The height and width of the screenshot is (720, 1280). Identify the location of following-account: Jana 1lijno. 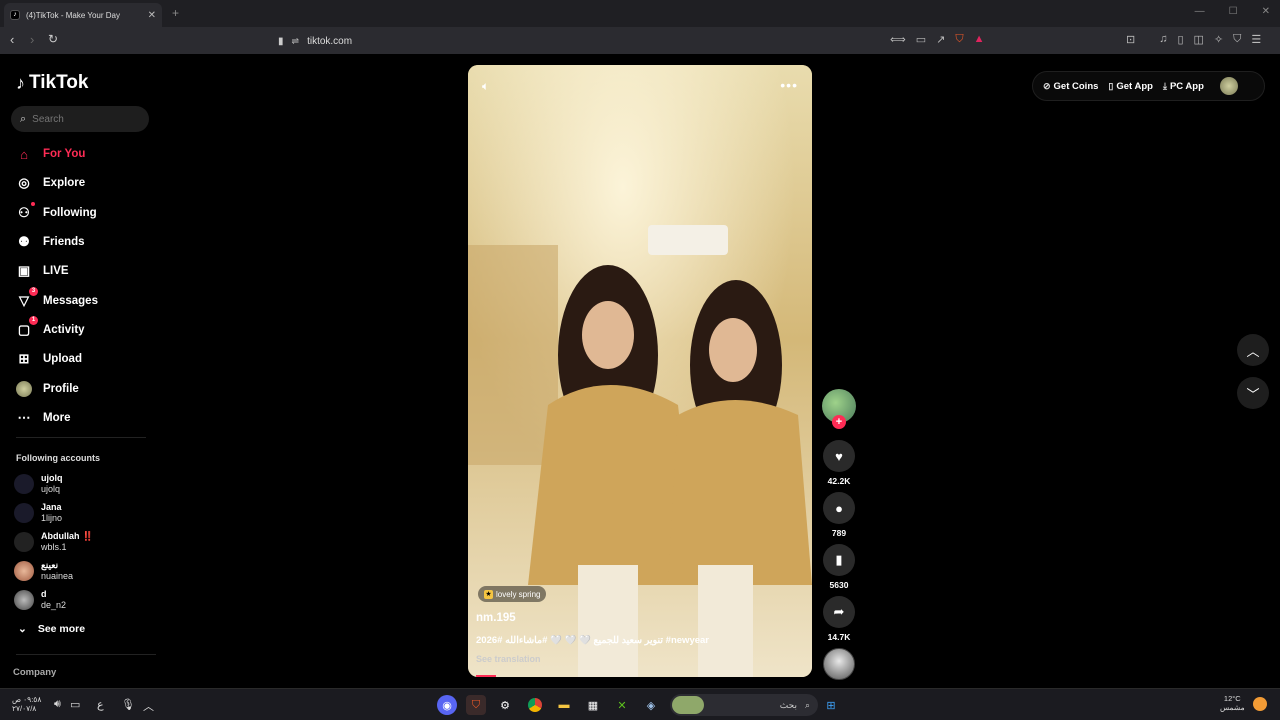
(84, 513).